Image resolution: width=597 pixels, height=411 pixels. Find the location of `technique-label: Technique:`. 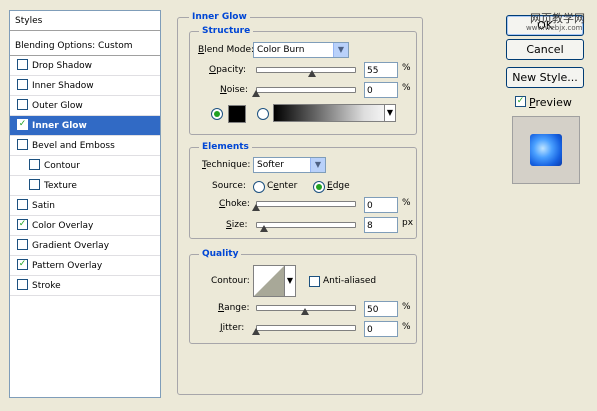

technique-label: Technique: is located at coordinates (226, 165).